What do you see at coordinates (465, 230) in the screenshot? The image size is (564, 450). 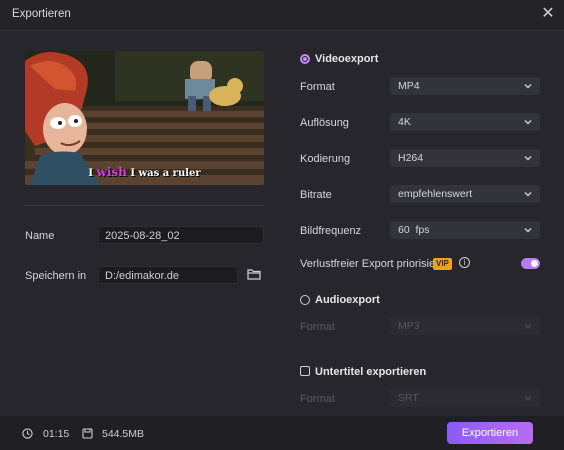 I see `framerate-select: 60 fps` at bounding box center [465, 230].